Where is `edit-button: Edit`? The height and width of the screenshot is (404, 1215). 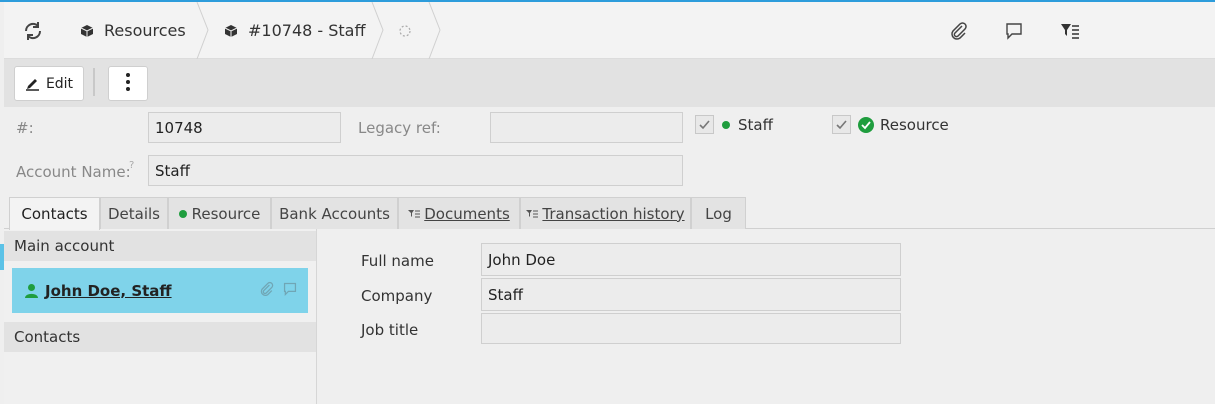 edit-button: Edit is located at coordinates (49, 83).